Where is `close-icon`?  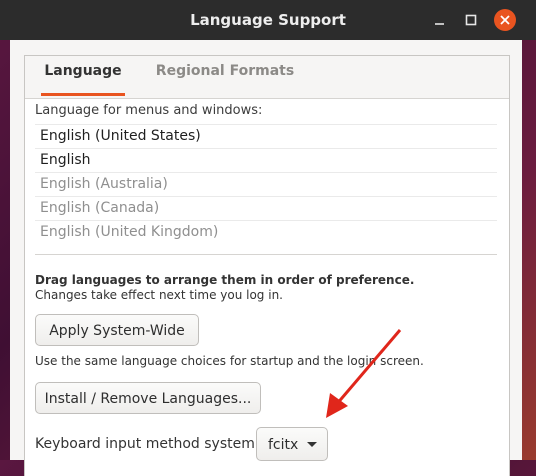
close-icon is located at coordinates (505, 20).